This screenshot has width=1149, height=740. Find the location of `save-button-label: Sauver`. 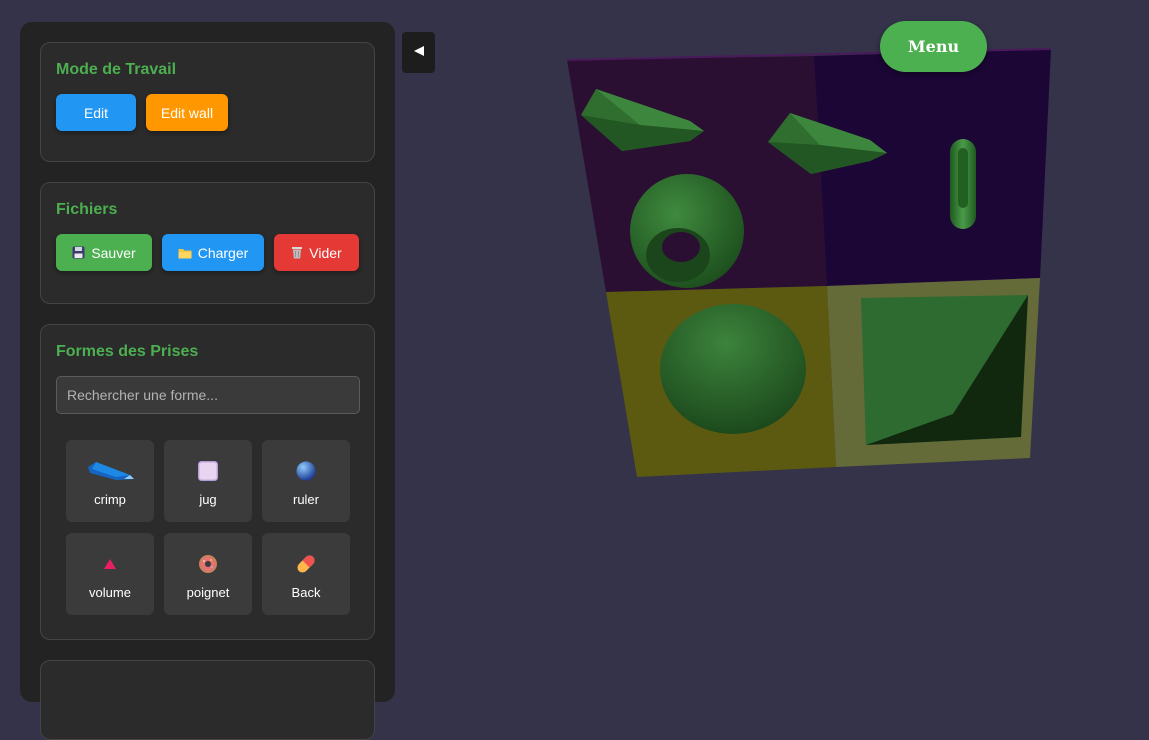

save-button-label: Sauver is located at coordinates (113, 252).